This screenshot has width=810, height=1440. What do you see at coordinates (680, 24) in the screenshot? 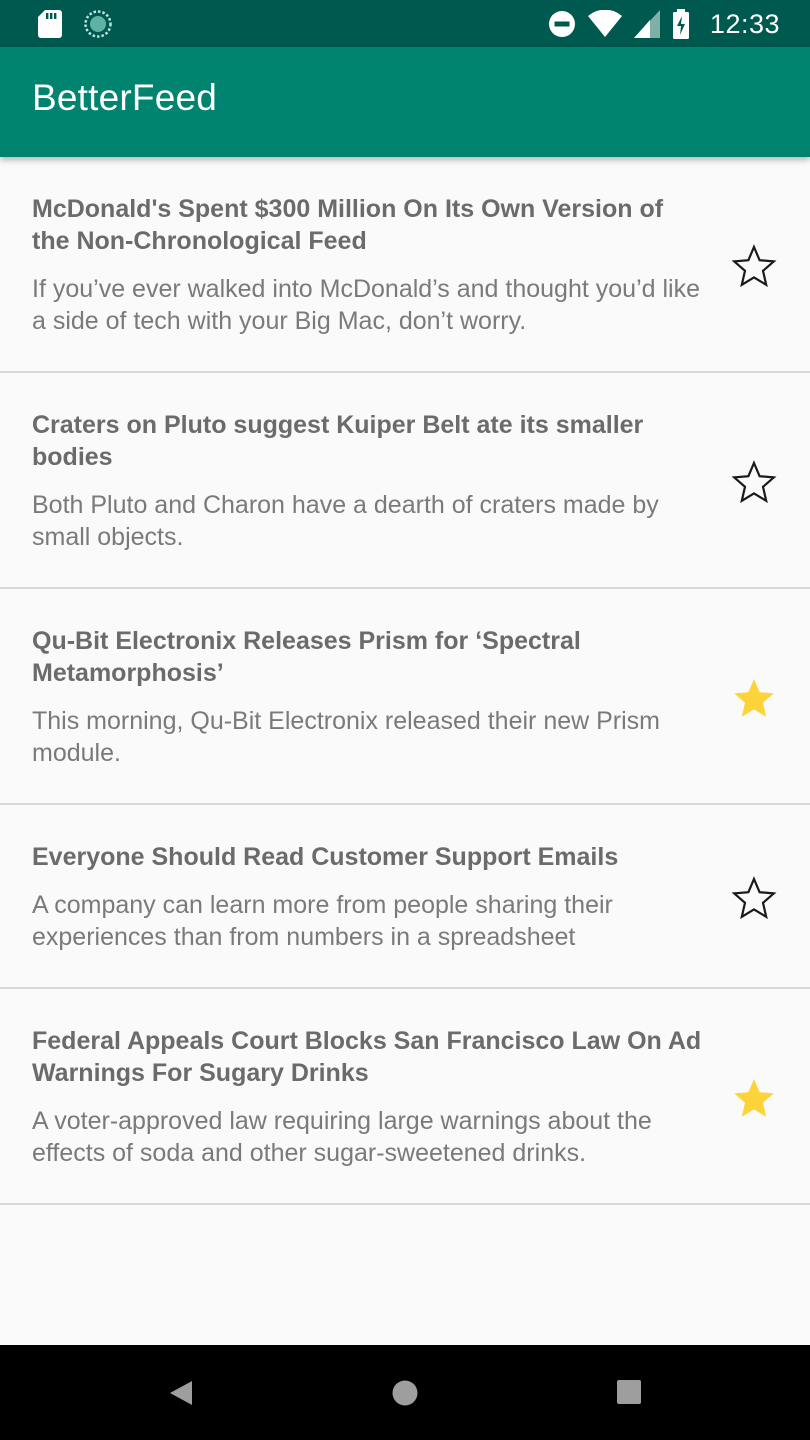
I see `battery-charging-icon` at bounding box center [680, 24].